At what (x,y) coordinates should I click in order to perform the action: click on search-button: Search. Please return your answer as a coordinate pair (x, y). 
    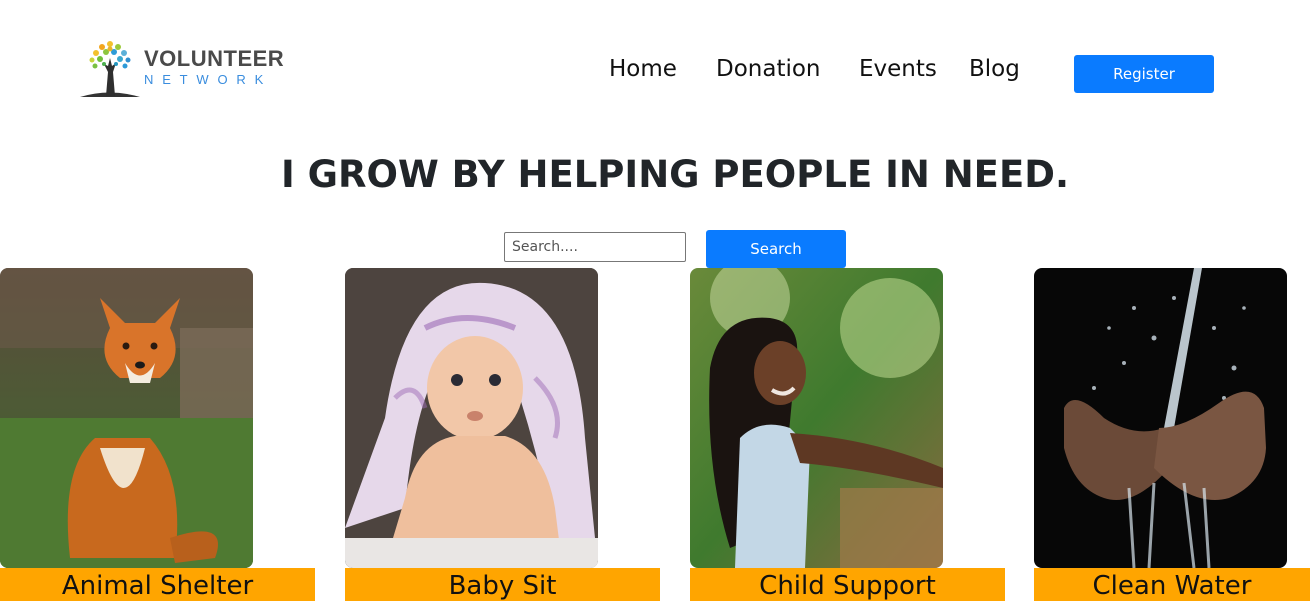
    Looking at the image, I should click on (776, 249).